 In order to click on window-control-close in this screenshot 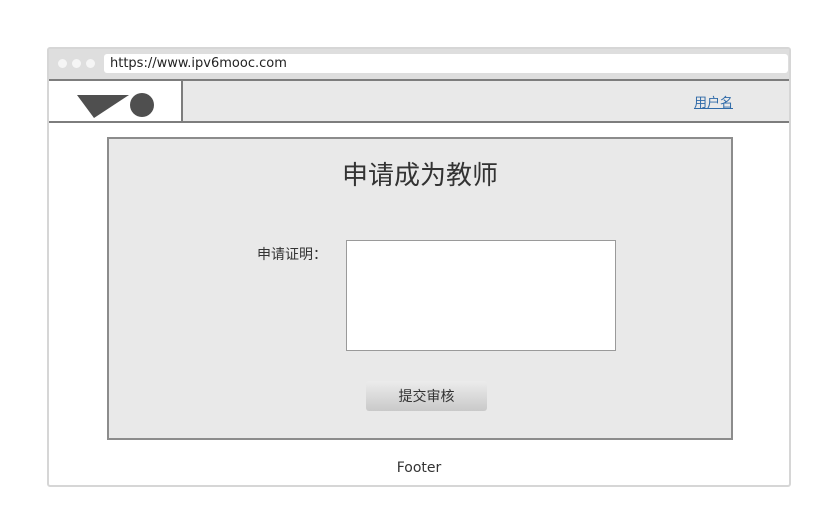, I will do `click(62, 63)`.